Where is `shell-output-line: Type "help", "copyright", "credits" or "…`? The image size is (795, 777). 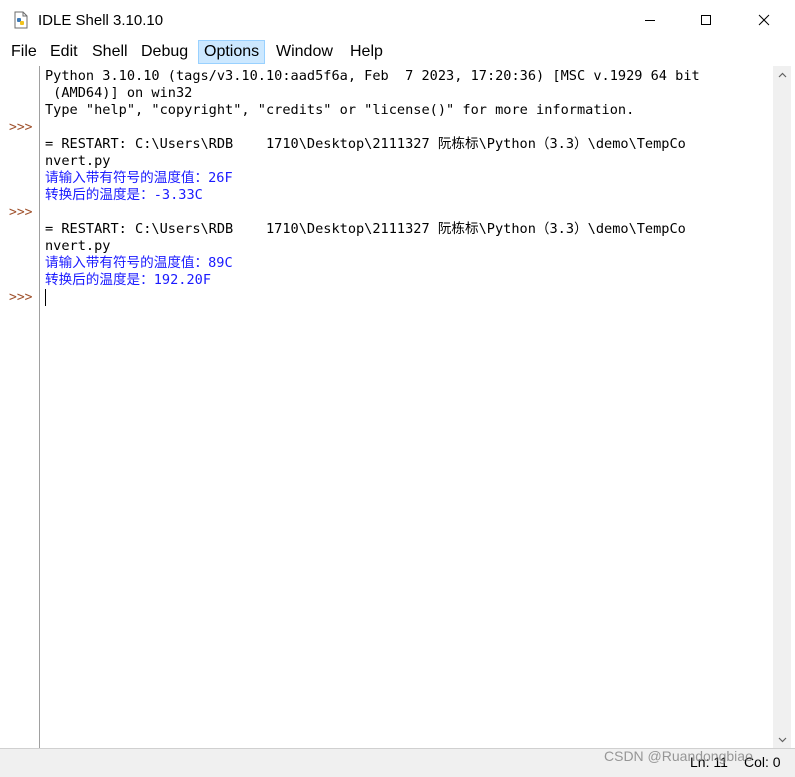 shell-output-line: Type "help", "copyright", "credits" or "… is located at coordinates (340, 110).